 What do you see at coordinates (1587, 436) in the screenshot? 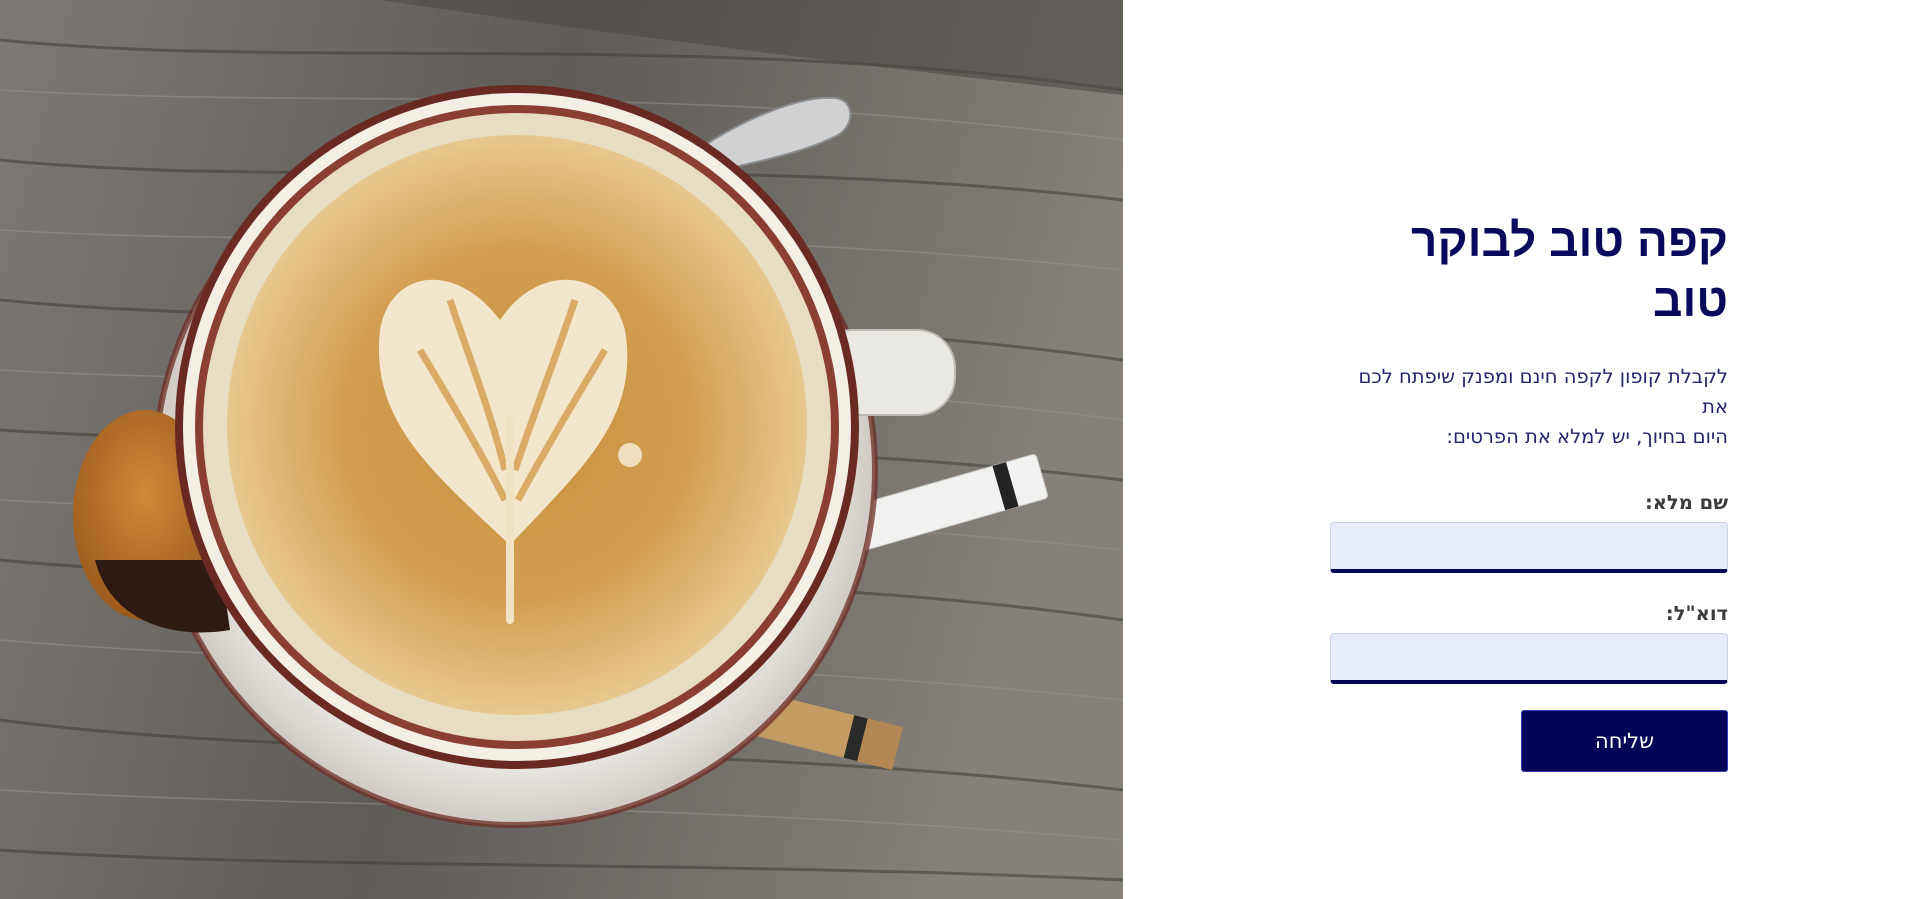
I see `intro-line-2: היום בחיוך, יש למלא את הפרטים:` at bounding box center [1587, 436].